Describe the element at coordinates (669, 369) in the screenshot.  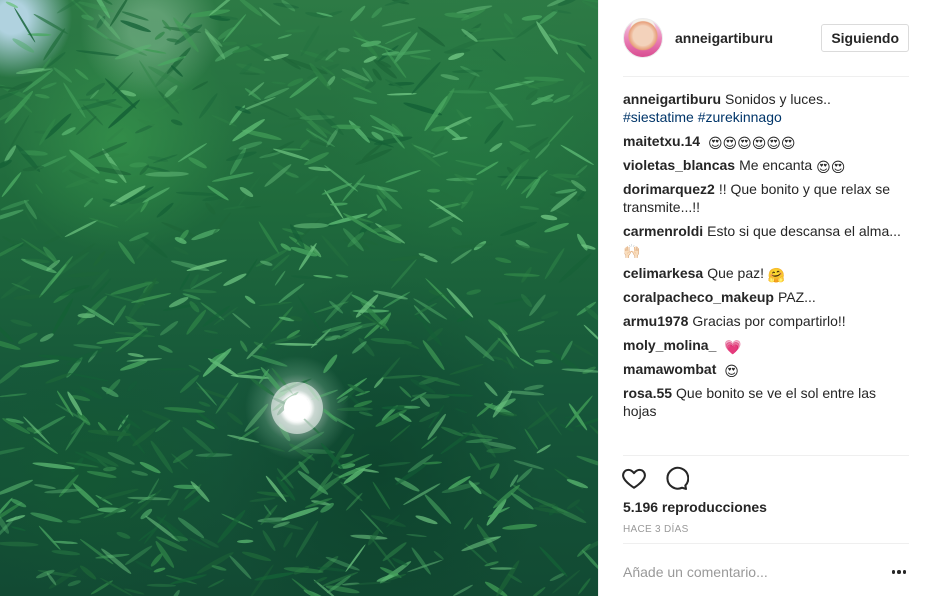
I see `comment-username: mamawombat` at that location.